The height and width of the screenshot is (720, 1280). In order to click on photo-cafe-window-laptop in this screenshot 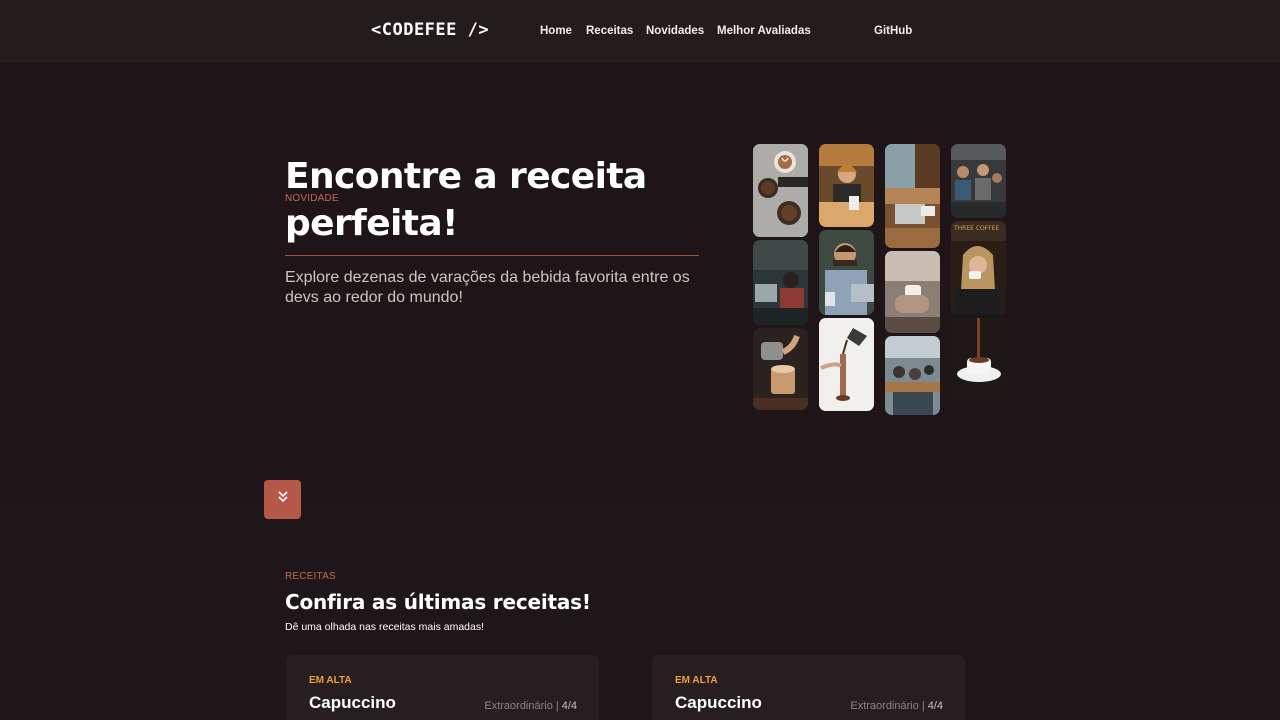, I will do `click(912, 196)`.